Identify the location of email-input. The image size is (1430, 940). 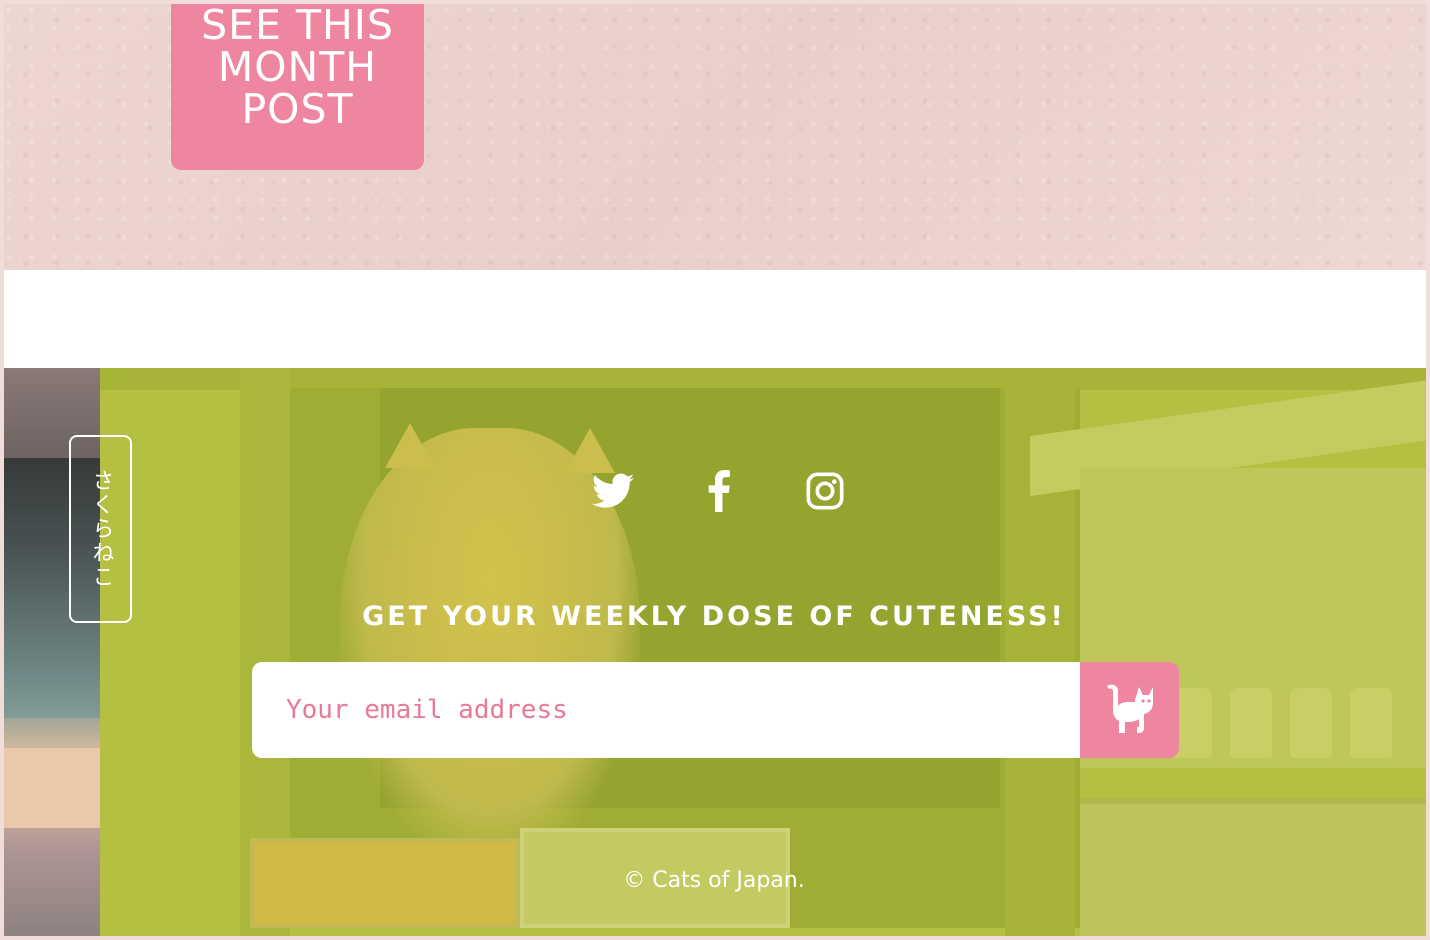
(666, 710).